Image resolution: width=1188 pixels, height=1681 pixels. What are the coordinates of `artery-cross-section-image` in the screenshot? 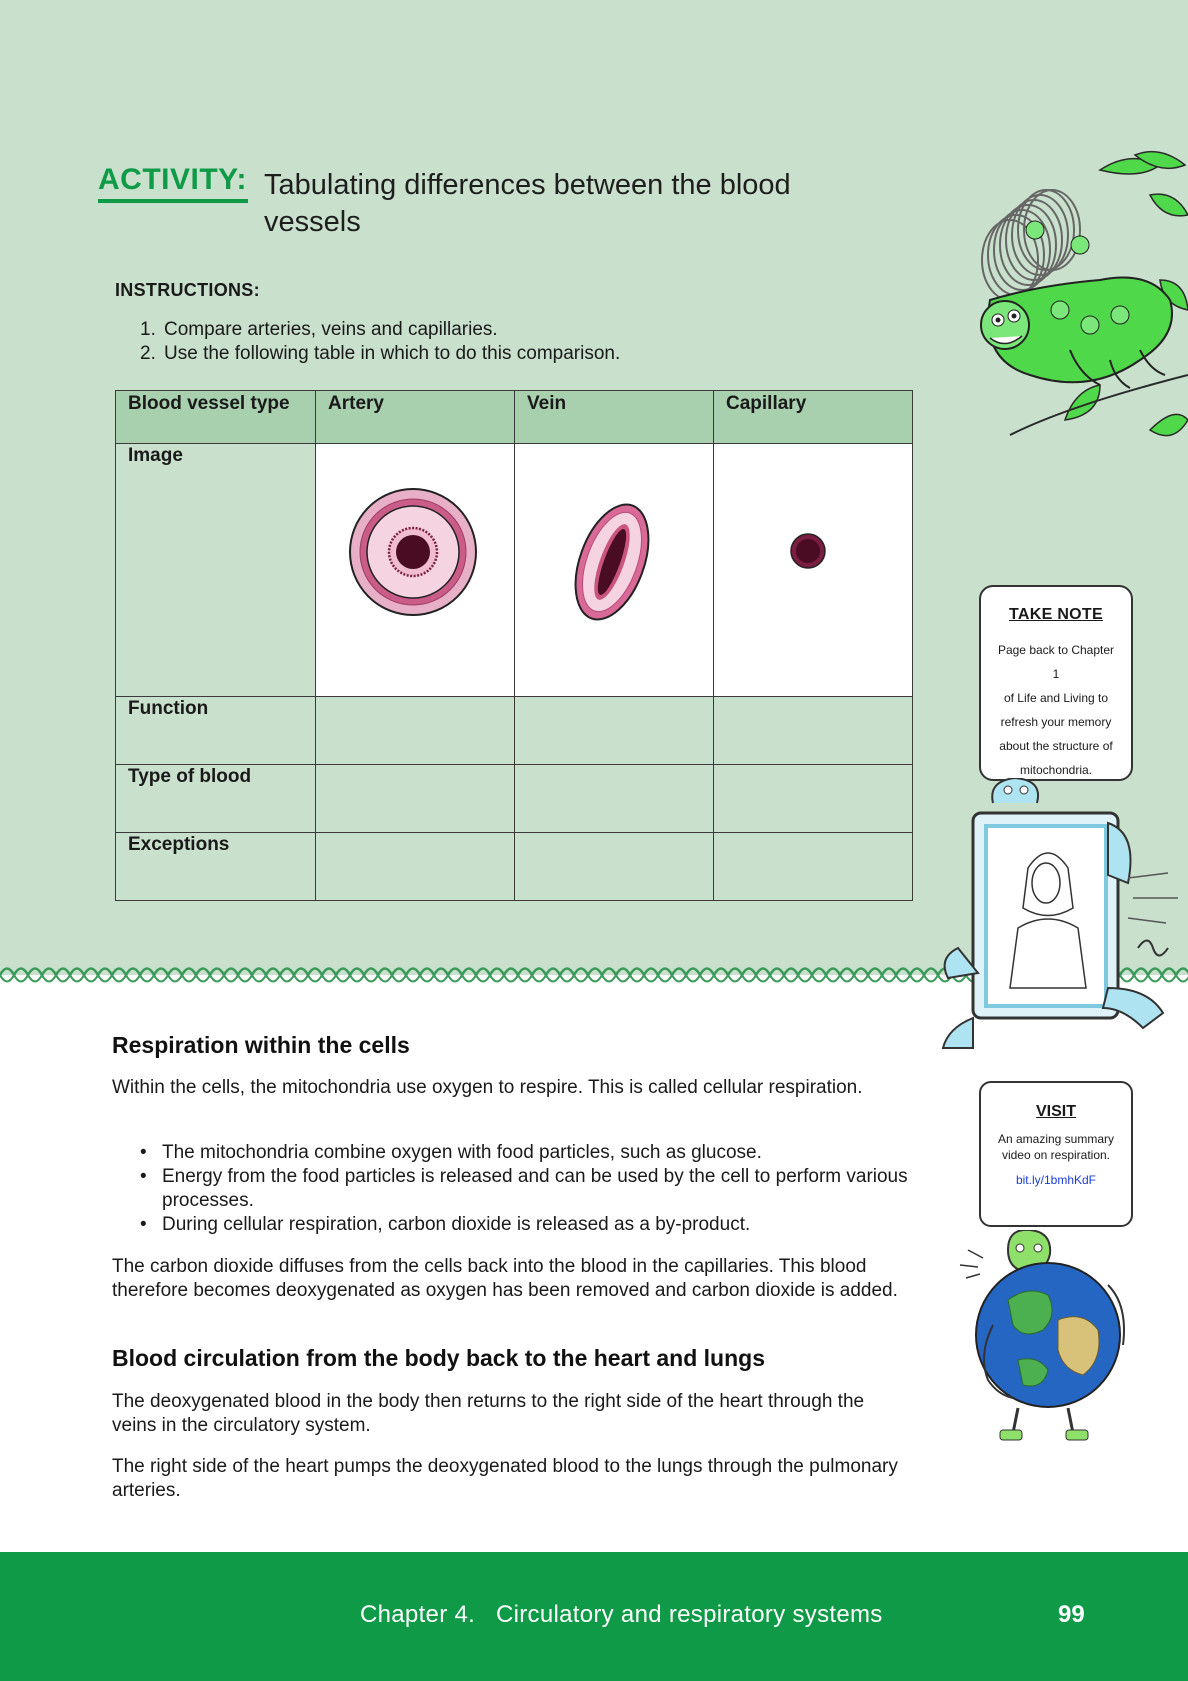 It's located at (413, 552).